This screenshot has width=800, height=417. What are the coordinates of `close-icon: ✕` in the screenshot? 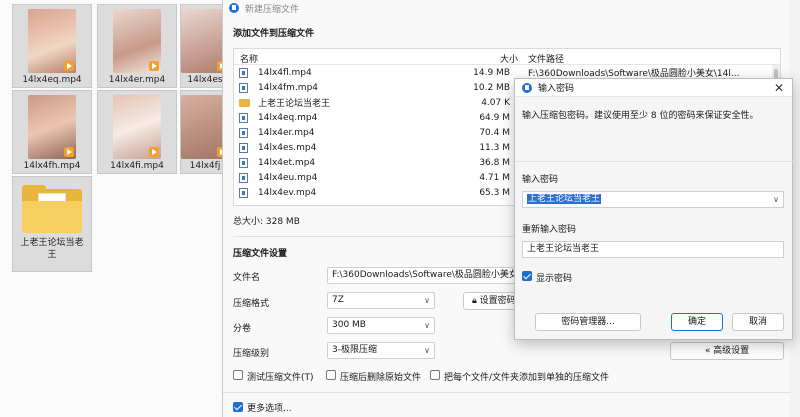 It's located at (779, 88).